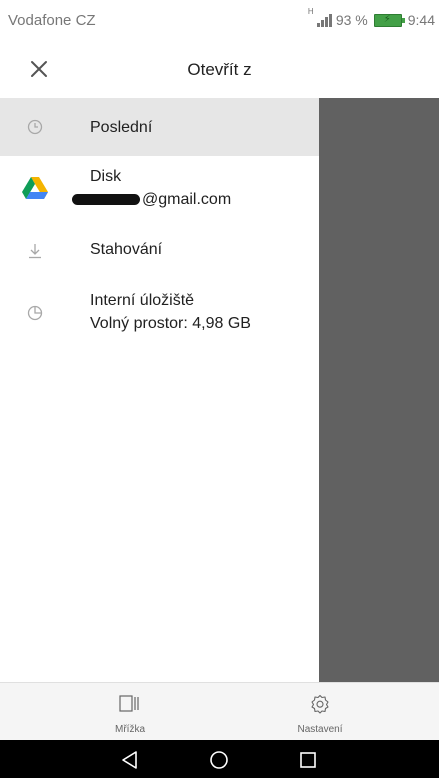  Describe the element at coordinates (130, 704) in the screenshot. I see `grid-view-icon` at that location.